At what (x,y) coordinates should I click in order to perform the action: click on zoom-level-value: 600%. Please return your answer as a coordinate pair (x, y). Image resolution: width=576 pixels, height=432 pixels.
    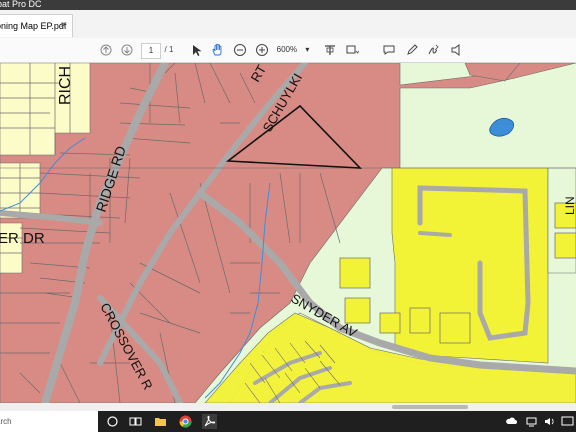
    Looking at the image, I should click on (287, 49).